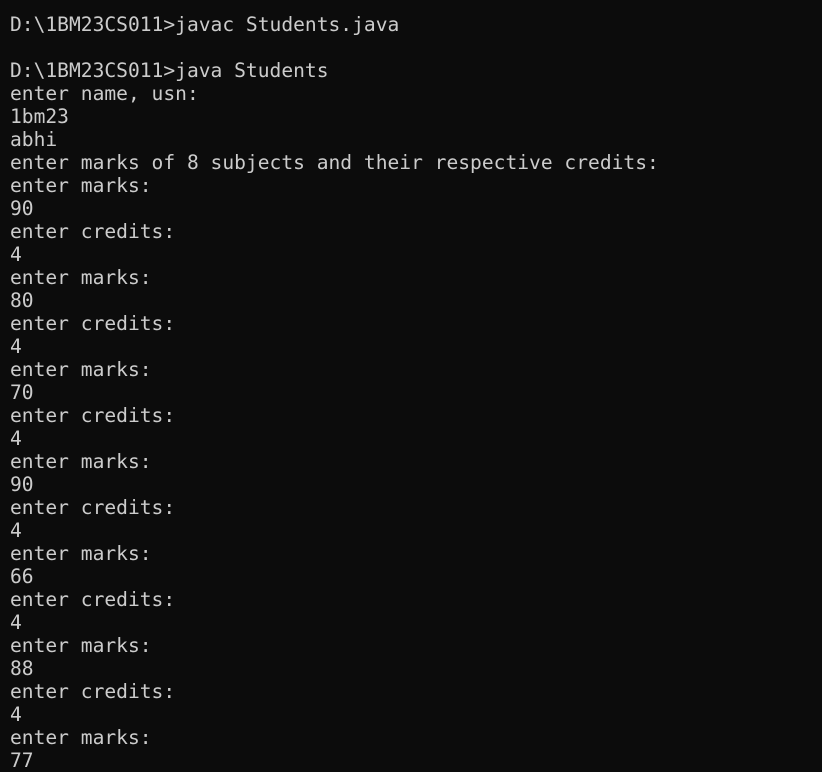  I want to click on input-line: 70, so click(22, 392).